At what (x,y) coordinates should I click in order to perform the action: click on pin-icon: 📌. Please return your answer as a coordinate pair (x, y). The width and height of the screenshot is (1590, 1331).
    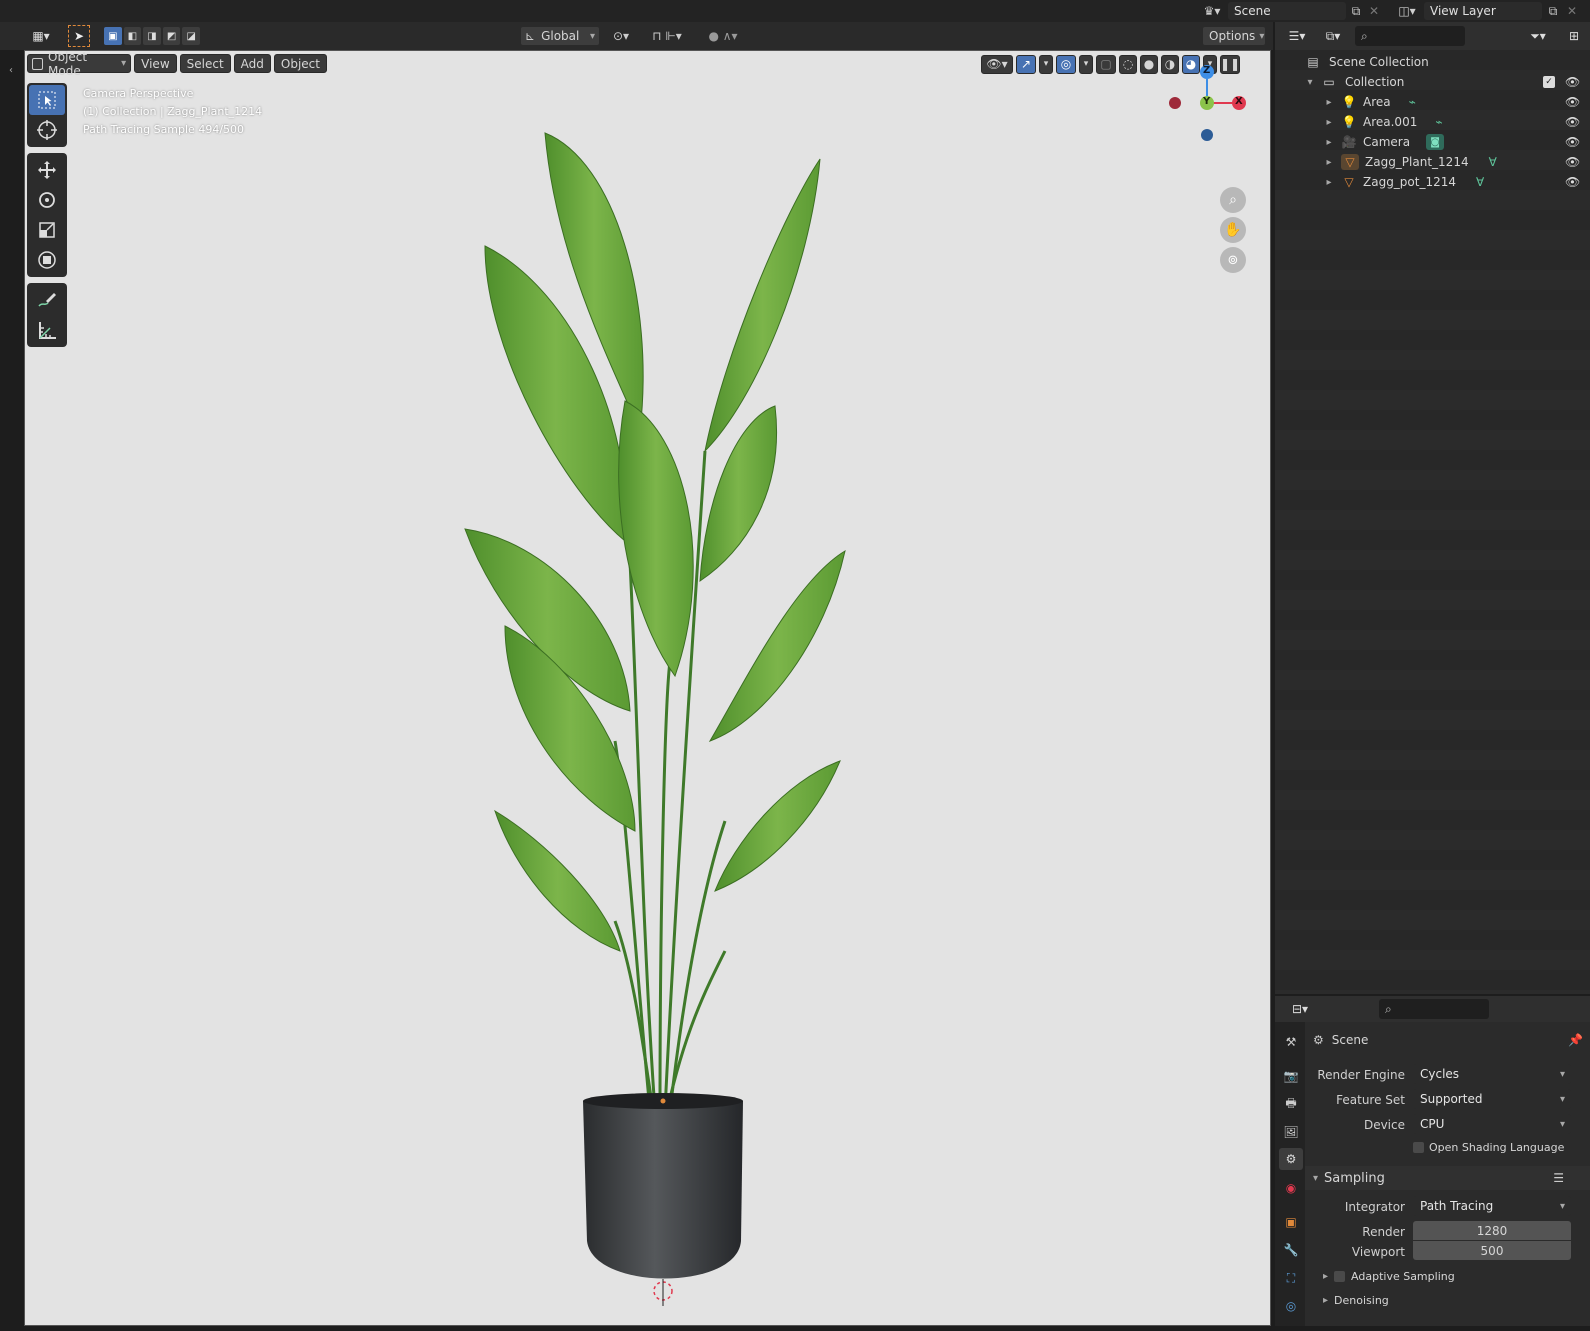
    Looking at the image, I should click on (1575, 1040).